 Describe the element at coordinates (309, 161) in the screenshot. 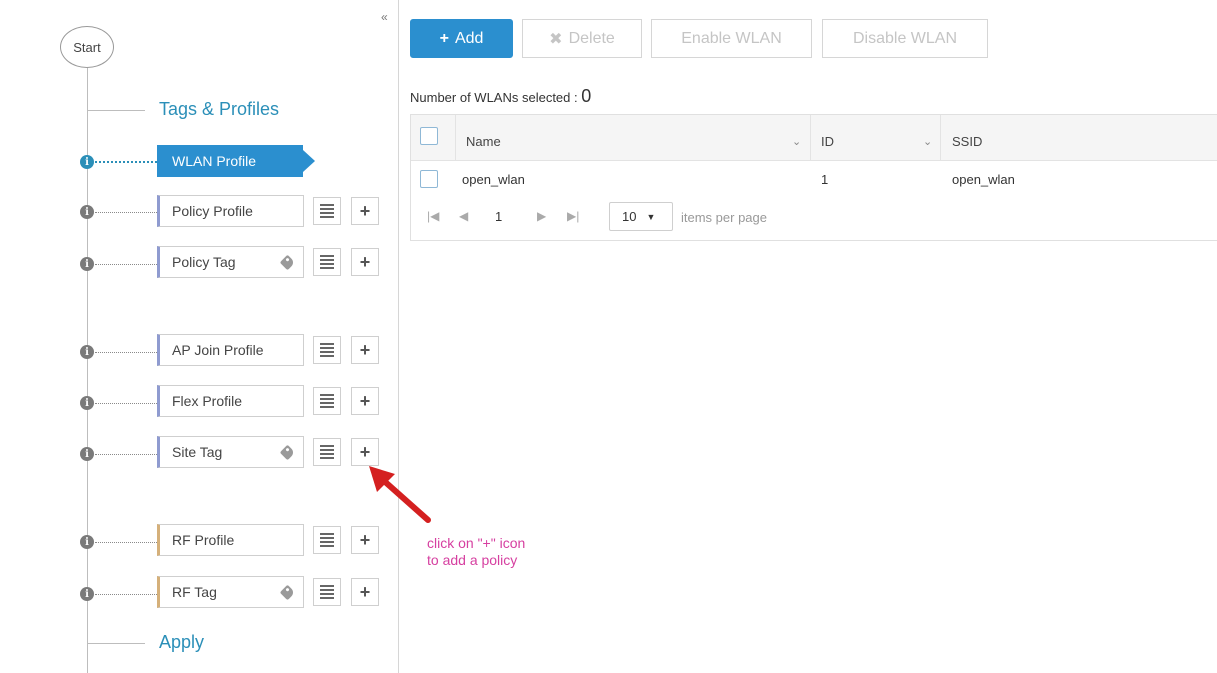

I see `active-step-arrow` at that location.